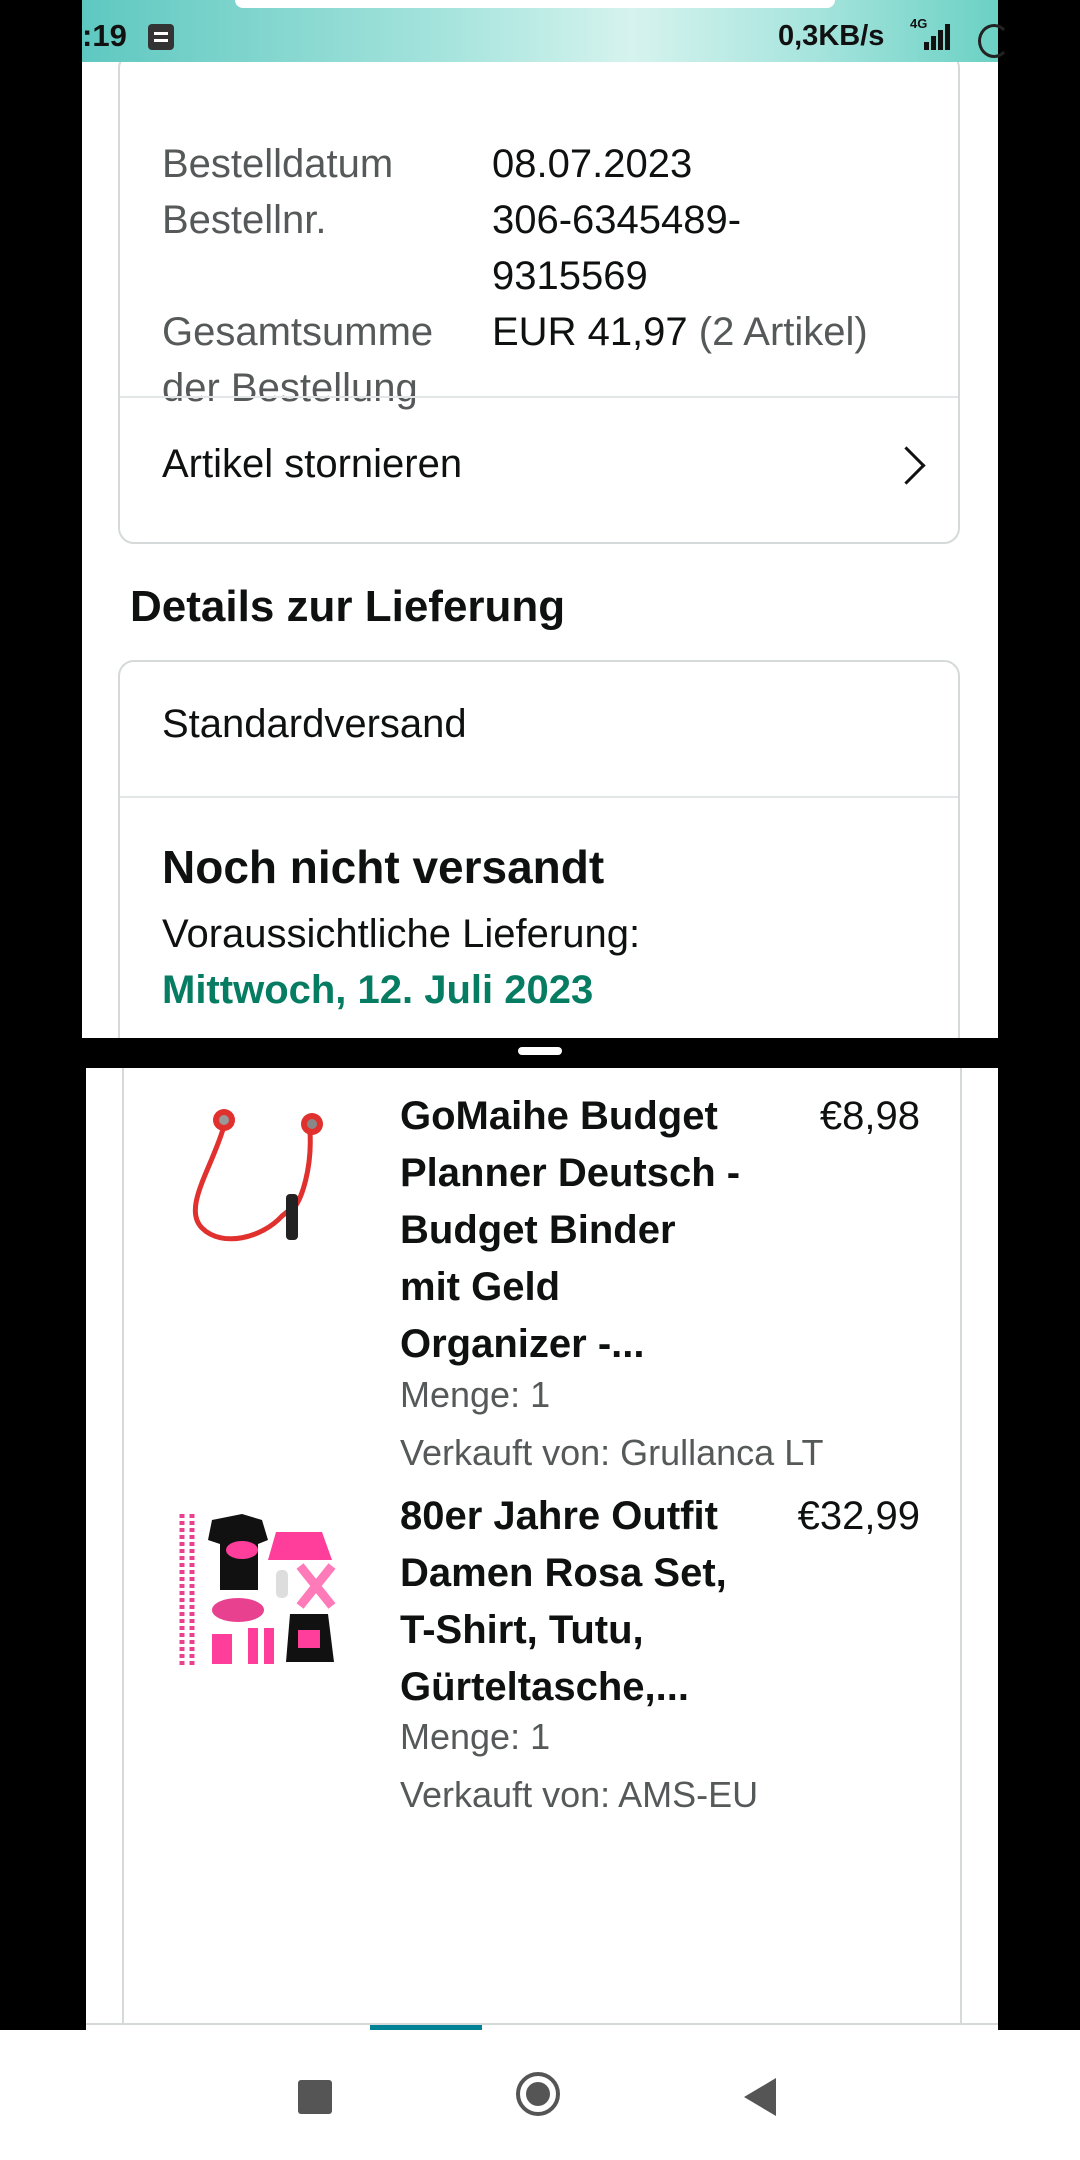 The image size is (1080, 2160). I want to click on item-seller: Verkauft von: AMS-EU, so click(579, 1794).